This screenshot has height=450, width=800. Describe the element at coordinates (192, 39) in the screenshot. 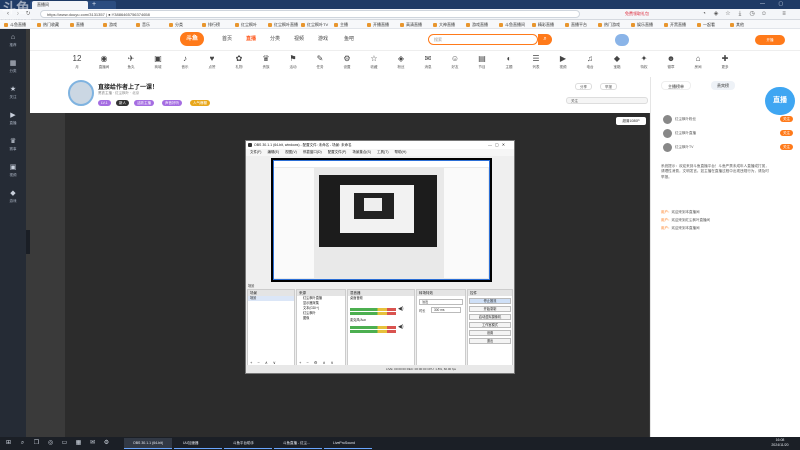

I see `site-logo: 斗鱼` at that location.